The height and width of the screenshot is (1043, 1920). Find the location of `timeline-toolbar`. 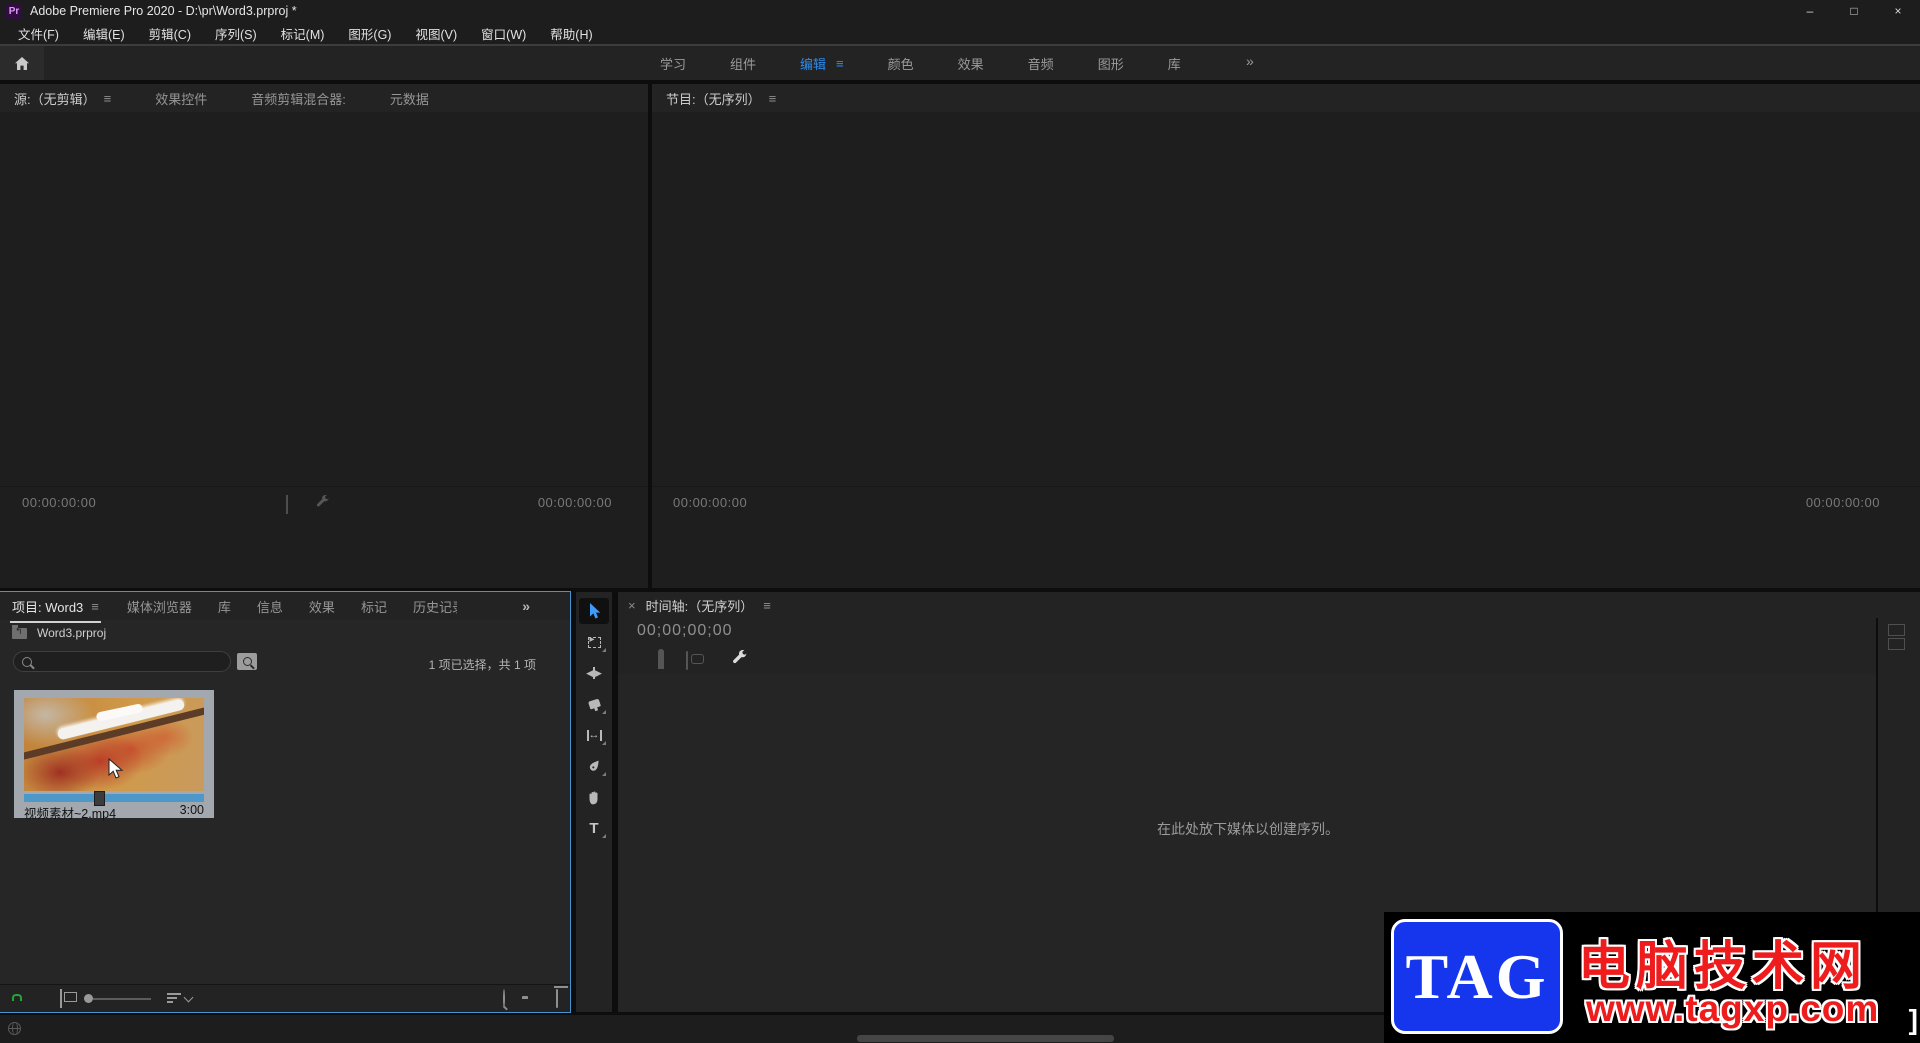

timeline-toolbar is located at coordinates (692, 659).